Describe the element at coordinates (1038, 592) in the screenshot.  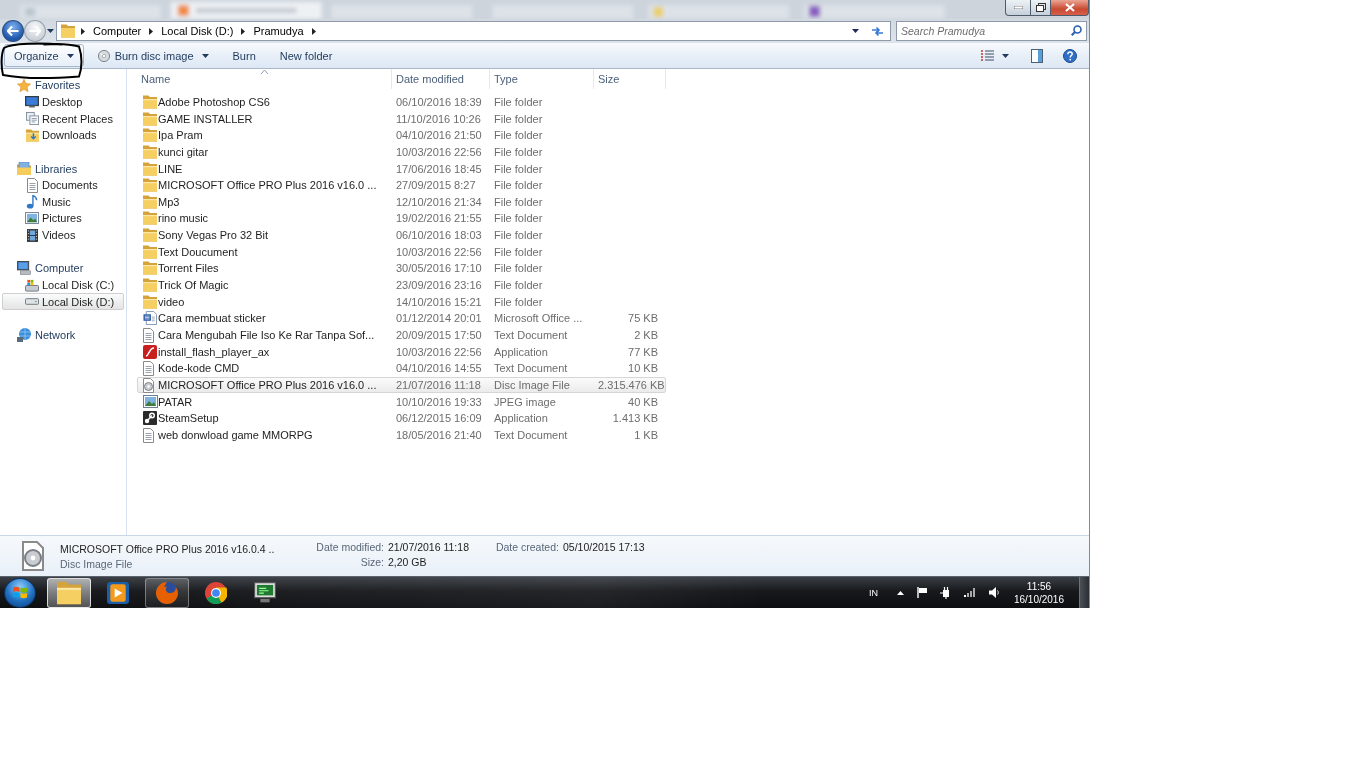
I see `clock: 11:56 16/10/2016` at that location.